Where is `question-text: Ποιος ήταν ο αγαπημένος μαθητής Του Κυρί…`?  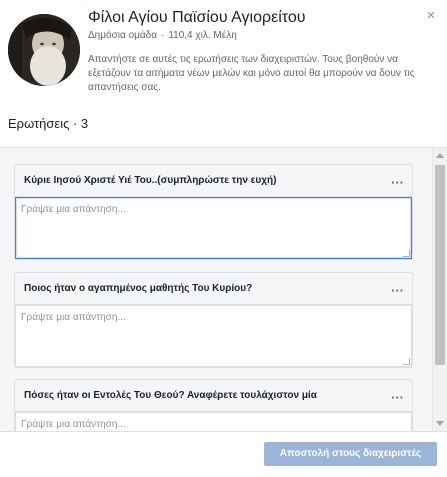 question-text: Ποιος ήταν ο αγαπημένος μαθητής Του Κυρί… is located at coordinates (138, 288).